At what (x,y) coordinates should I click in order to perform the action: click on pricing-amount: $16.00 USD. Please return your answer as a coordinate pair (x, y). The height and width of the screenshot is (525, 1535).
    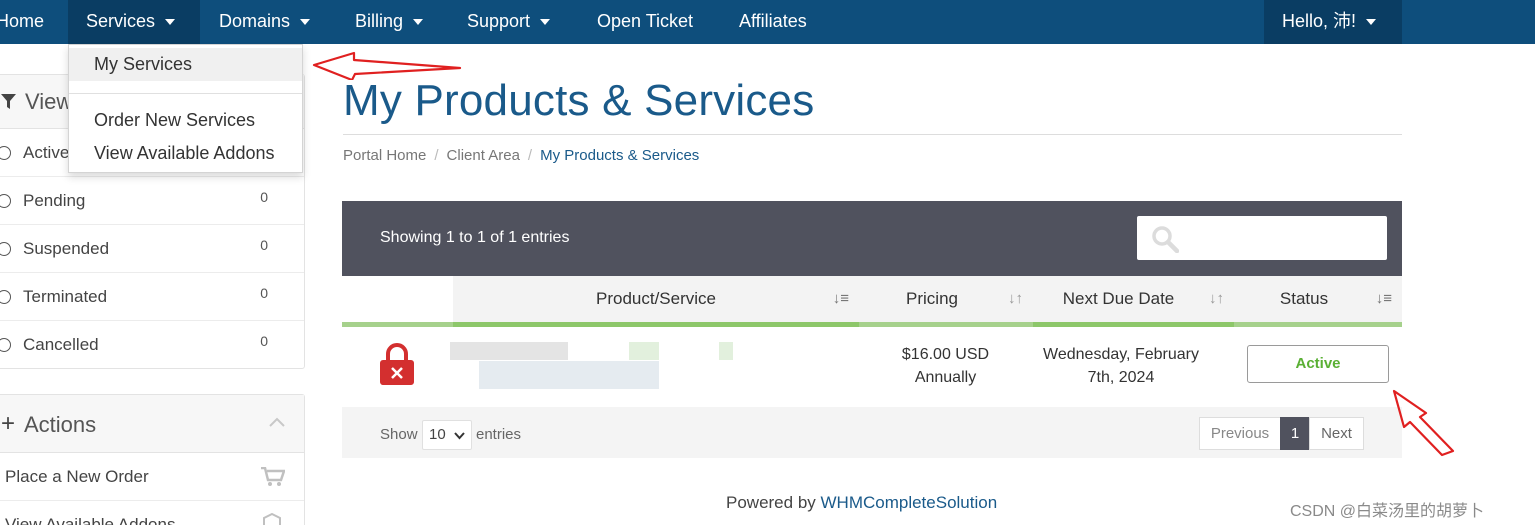
    Looking at the image, I should click on (945, 354).